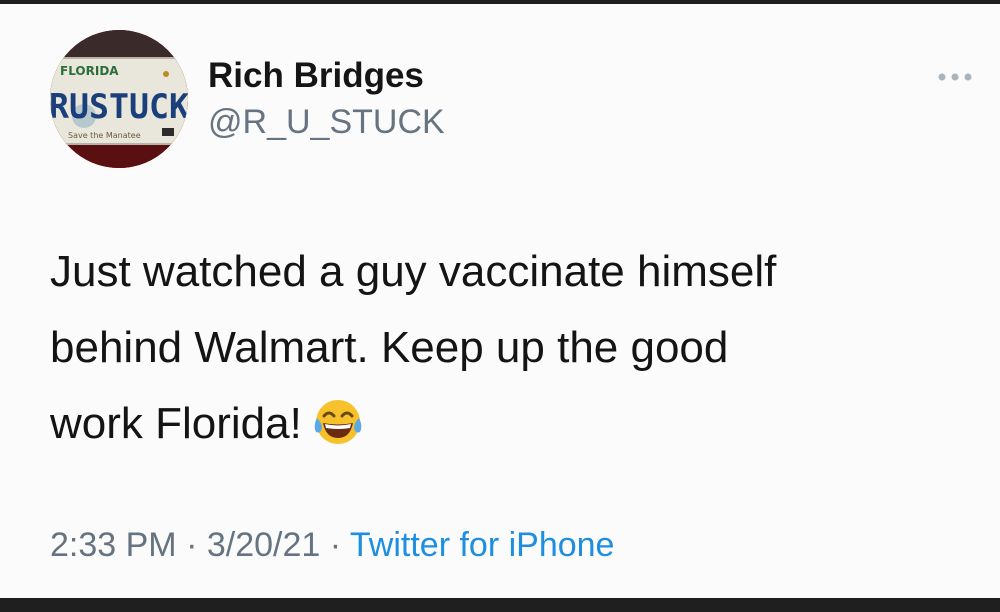  Describe the element at coordinates (89, 71) in the screenshot. I see `plate-state-text: FLORIDA` at that location.